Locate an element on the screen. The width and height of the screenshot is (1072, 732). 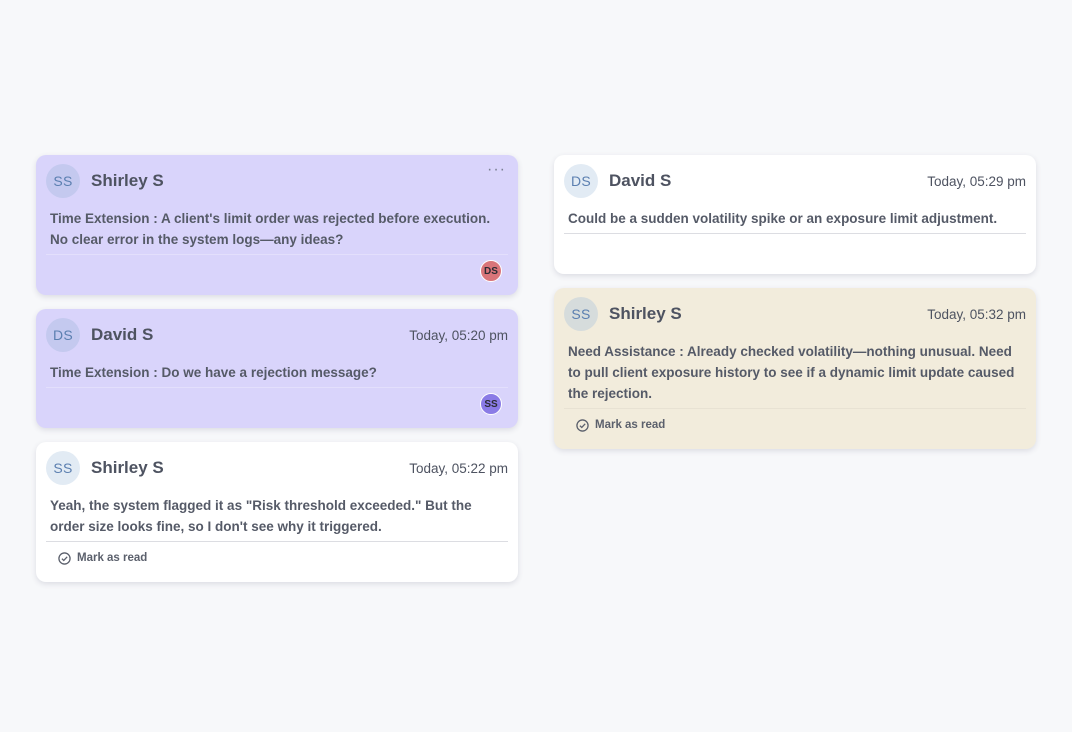
message-header: DS David S Today, 05:20 pm is located at coordinates (277, 335).